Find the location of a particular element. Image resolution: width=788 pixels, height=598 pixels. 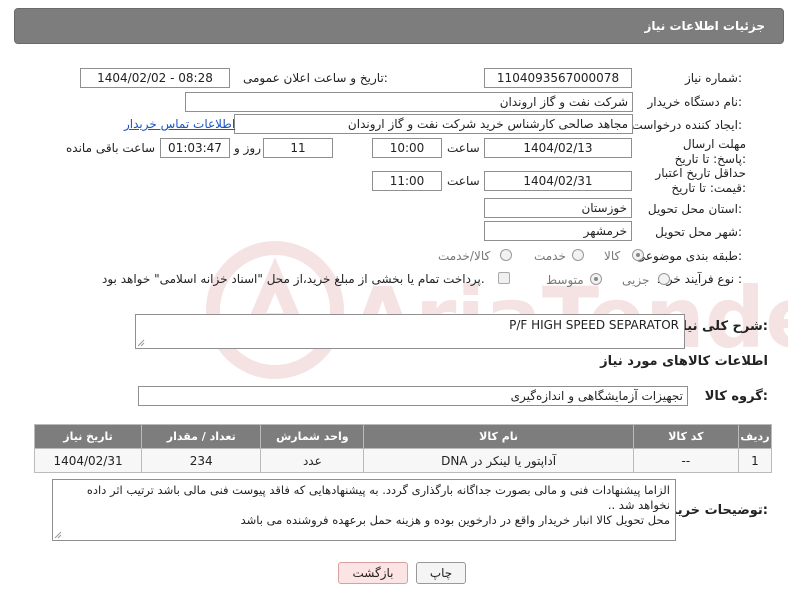

process-minor-label: جزیی is located at coordinates (636, 280).